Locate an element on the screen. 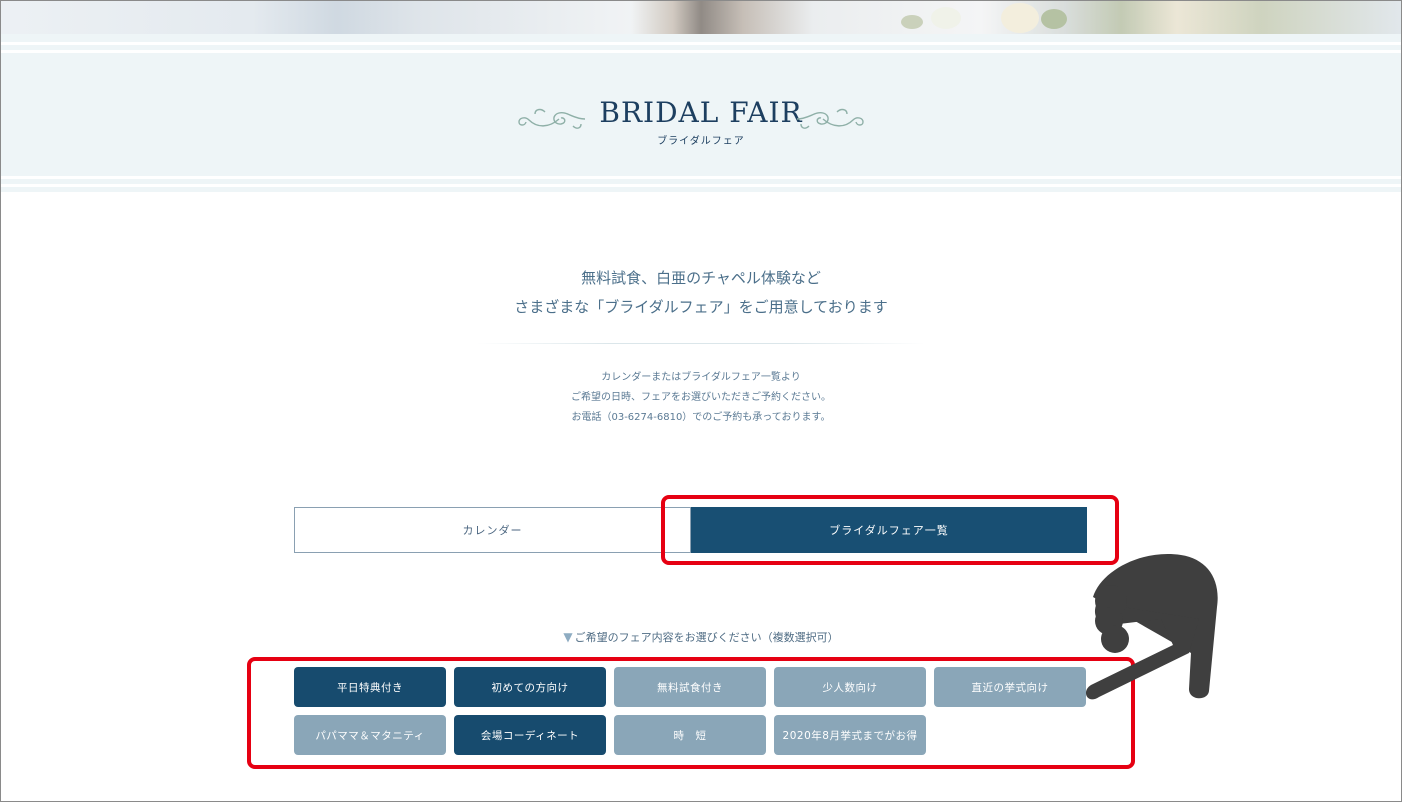  page-title: BRIDAL FAIR is located at coordinates (701, 112).